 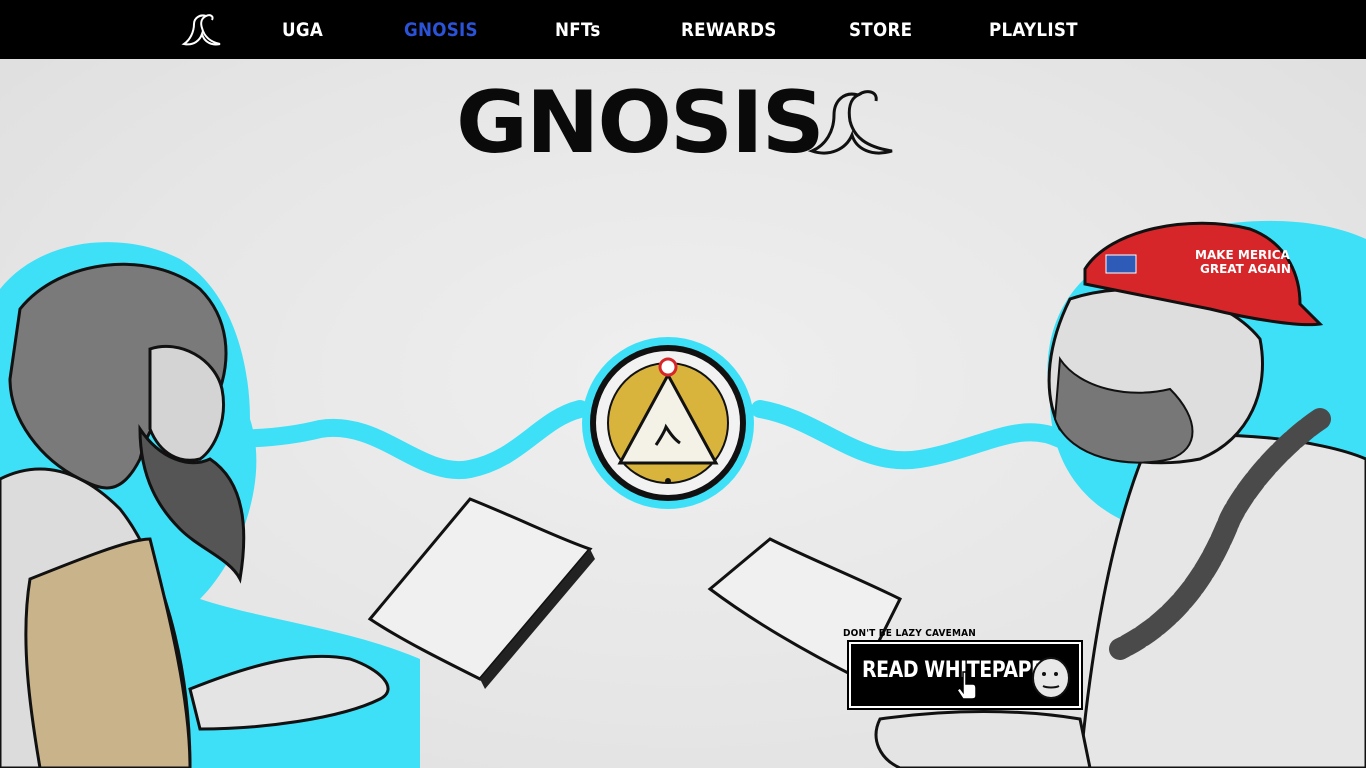 What do you see at coordinates (983, 739) in the screenshot?
I see `right-figure-hand` at bounding box center [983, 739].